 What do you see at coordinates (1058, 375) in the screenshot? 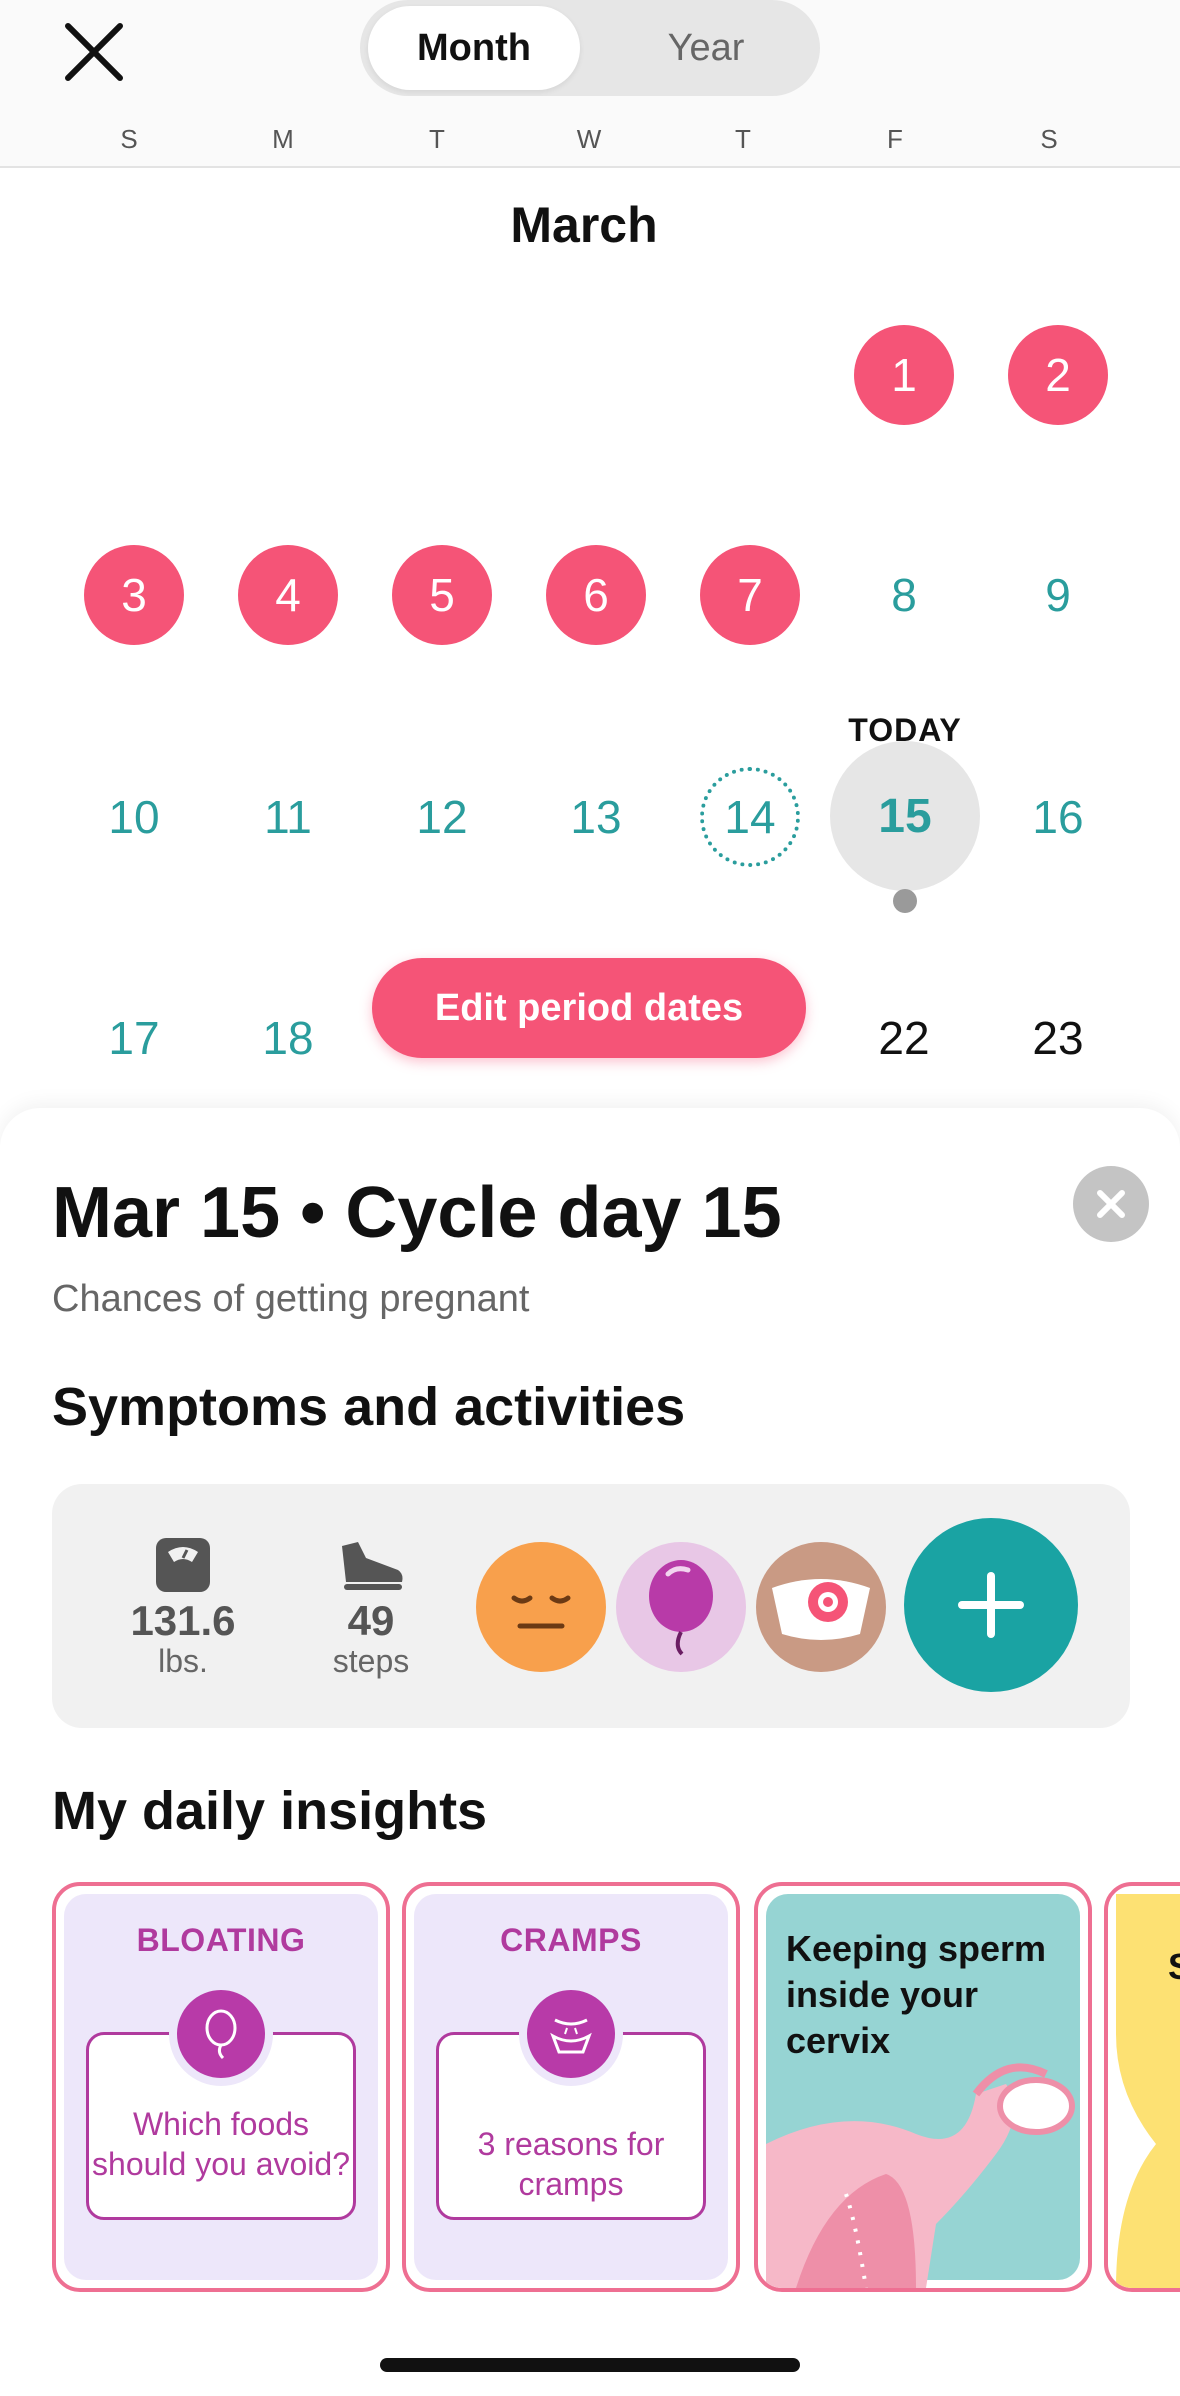
I see `calendar-day-period: 2` at bounding box center [1058, 375].